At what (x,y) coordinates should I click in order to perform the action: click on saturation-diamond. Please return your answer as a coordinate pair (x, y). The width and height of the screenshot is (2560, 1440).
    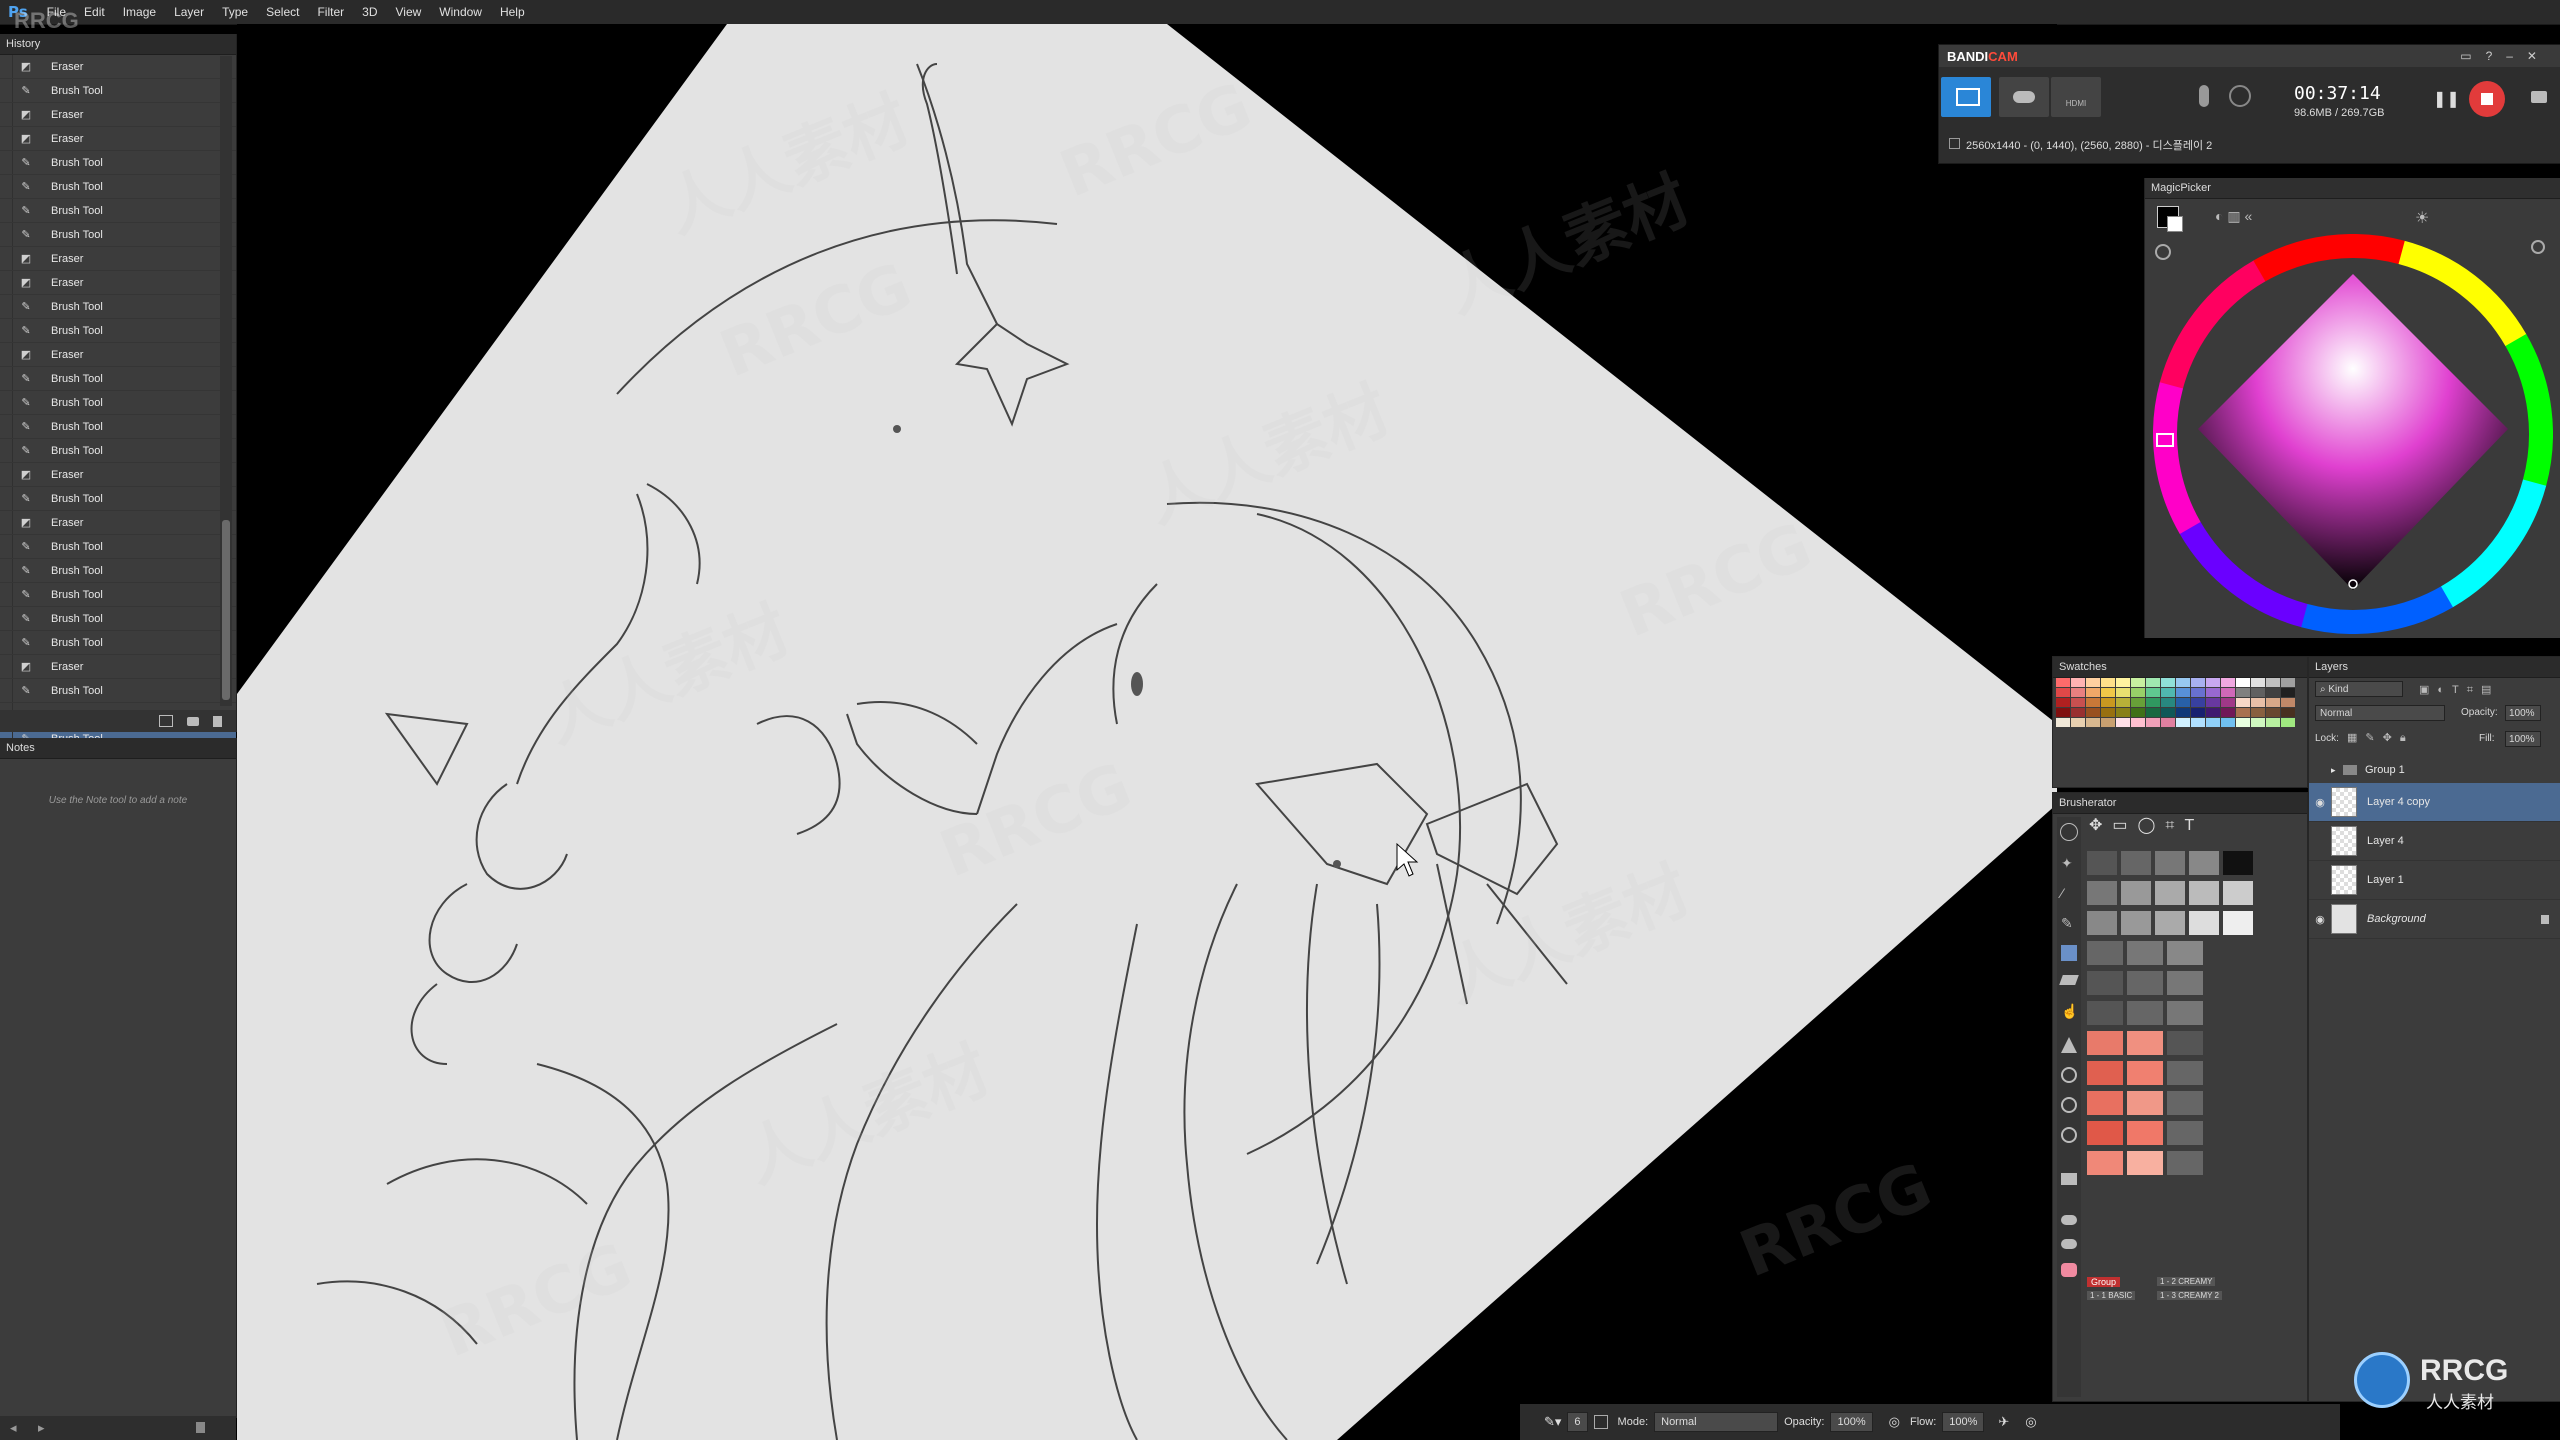
    Looking at the image, I should click on (2353, 432).